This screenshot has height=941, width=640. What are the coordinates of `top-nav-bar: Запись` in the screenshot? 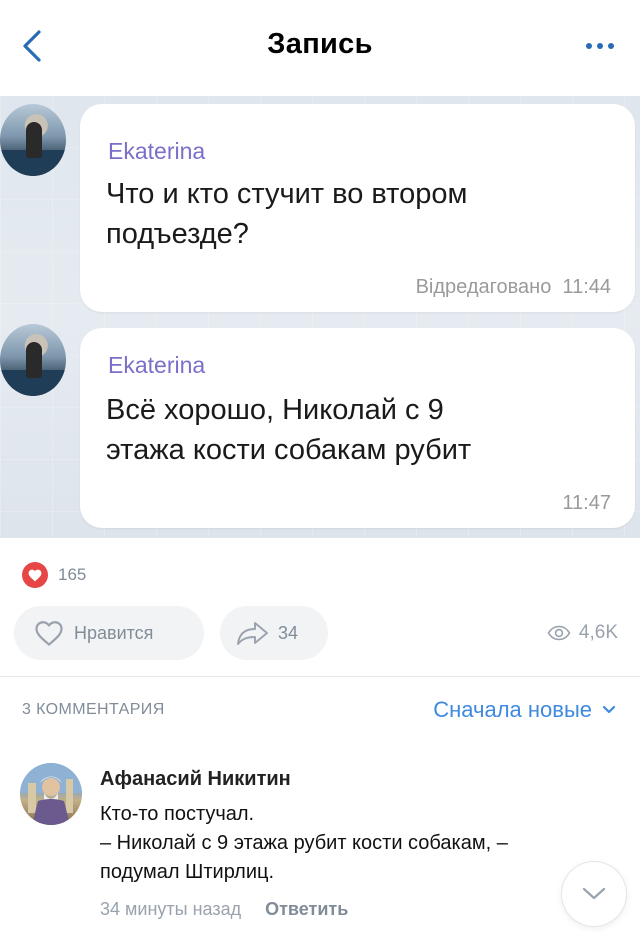 It's located at (320, 48).